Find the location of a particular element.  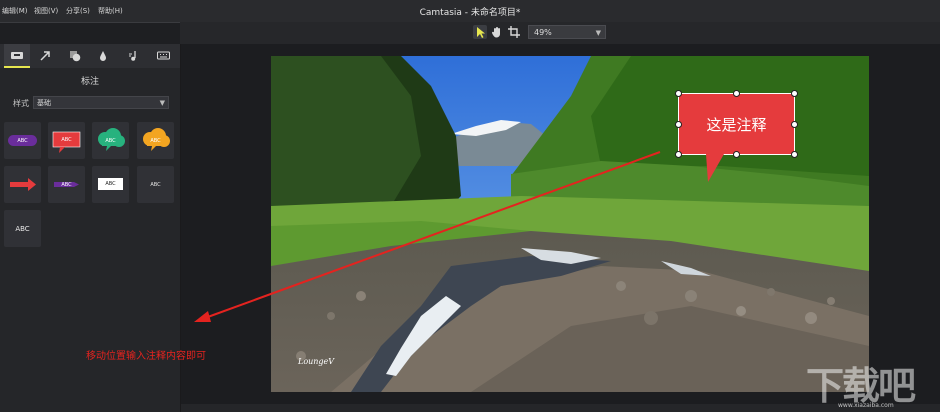

tab-annotations is located at coordinates (17, 56).